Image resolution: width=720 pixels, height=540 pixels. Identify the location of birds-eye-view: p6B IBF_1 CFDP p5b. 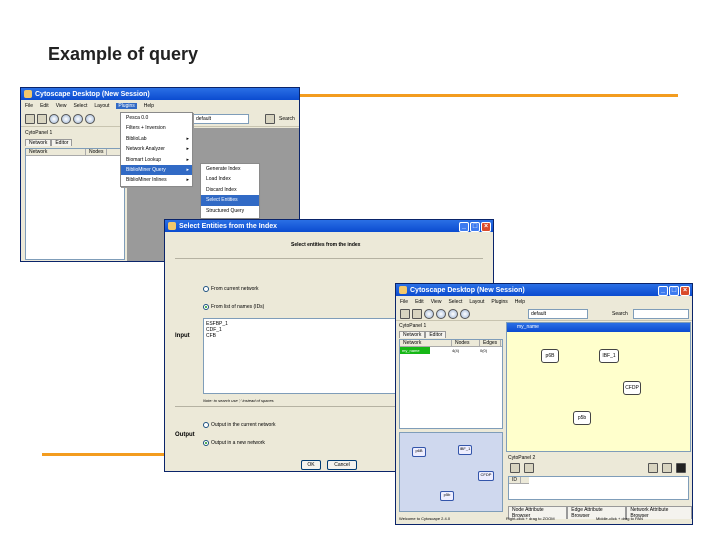
(451, 472).